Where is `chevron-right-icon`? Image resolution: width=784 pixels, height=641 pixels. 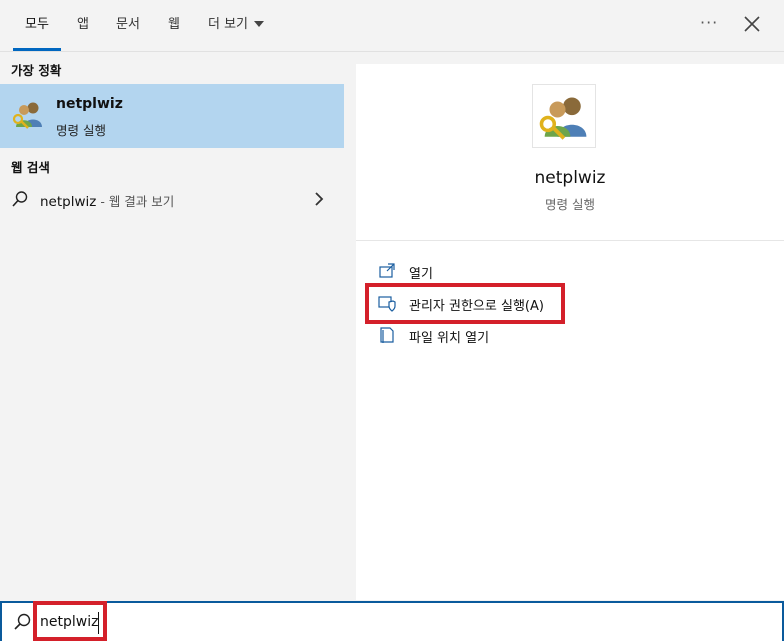 chevron-right-icon is located at coordinates (319, 199).